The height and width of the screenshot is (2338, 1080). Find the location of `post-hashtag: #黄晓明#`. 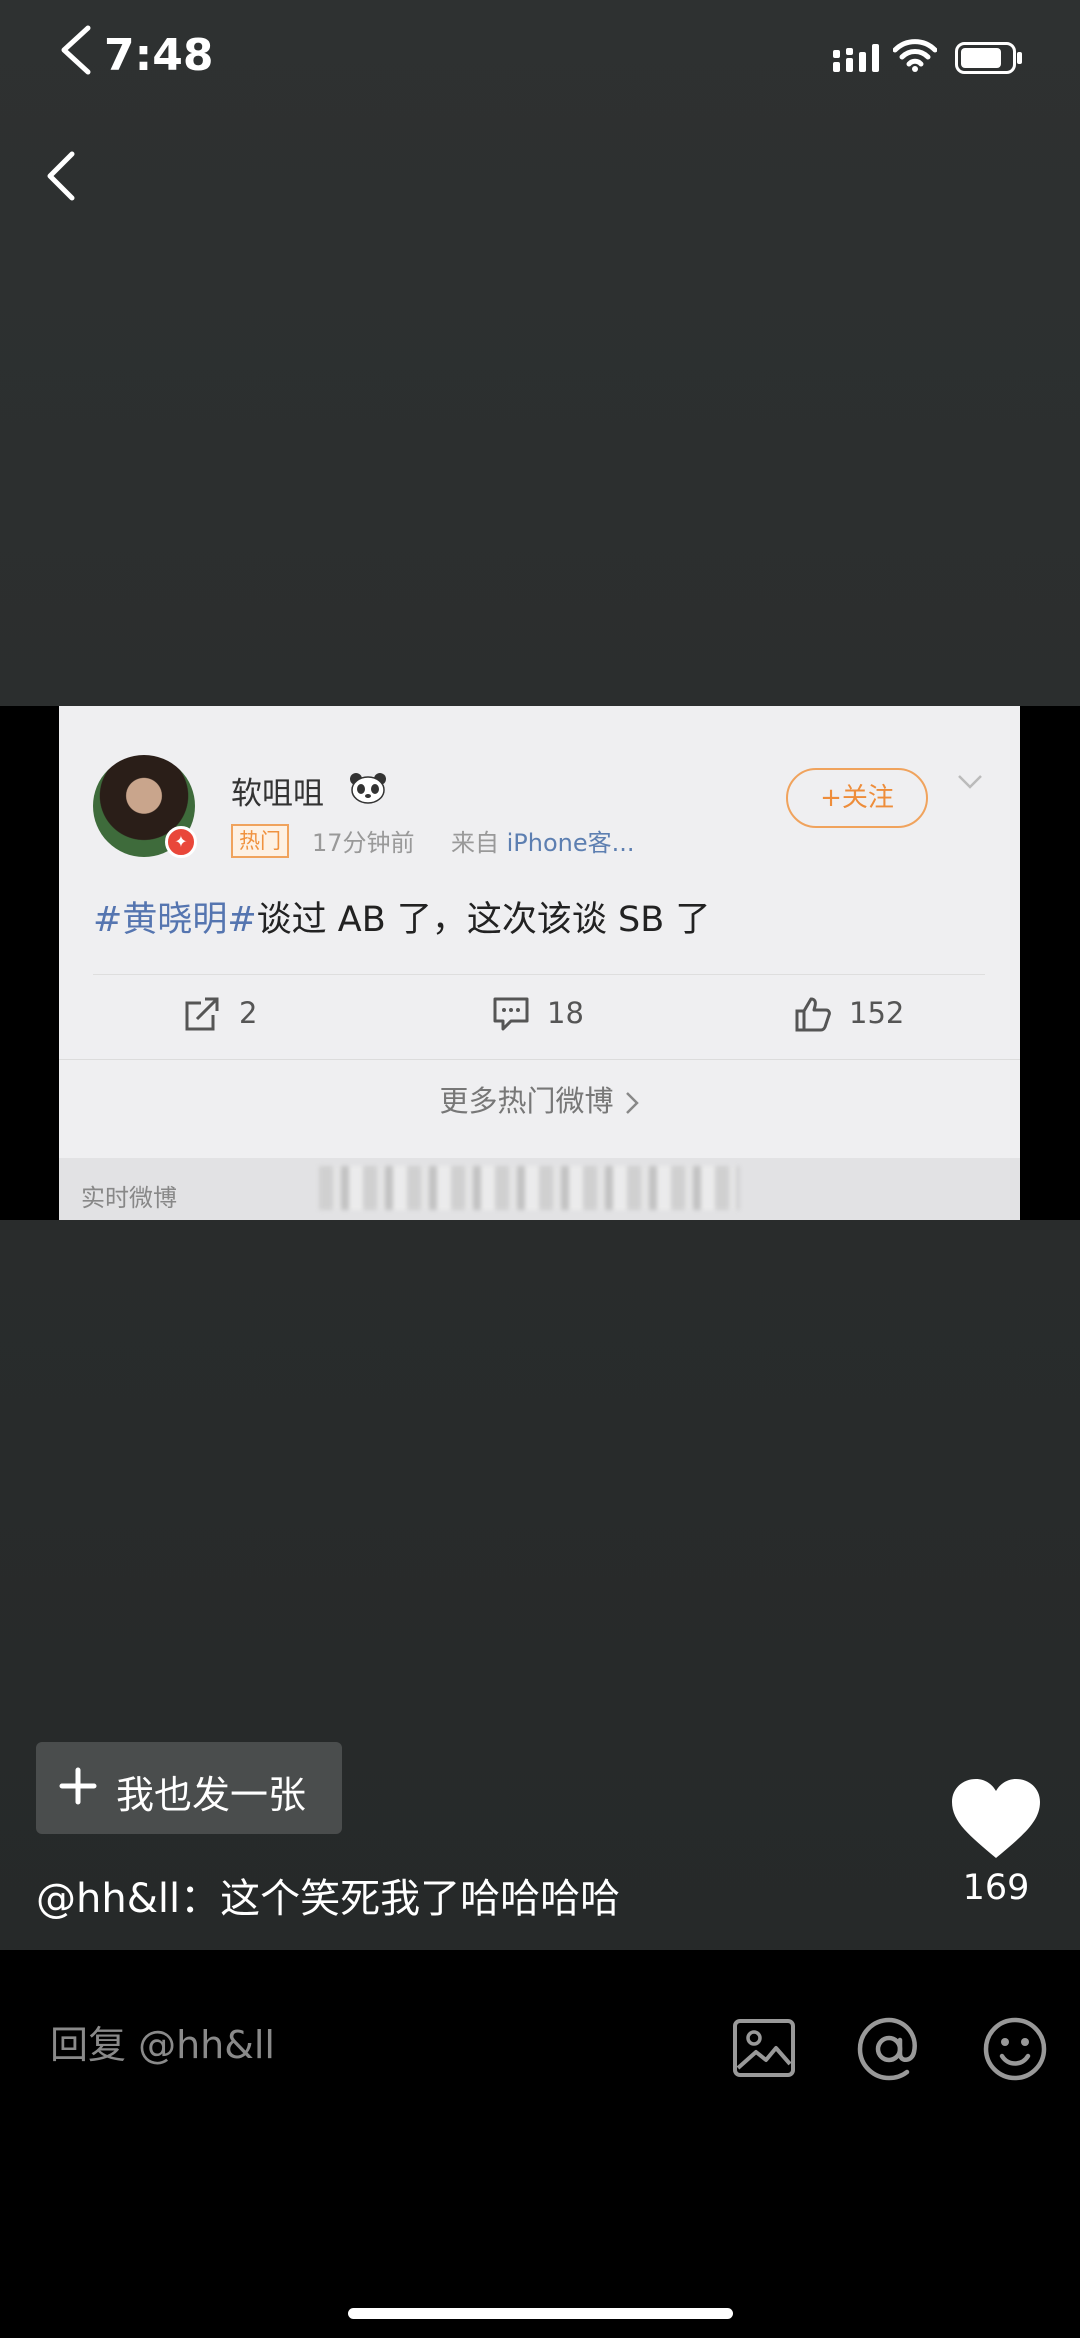

post-hashtag: #黄晓明# is located at coordinates (175, 920).